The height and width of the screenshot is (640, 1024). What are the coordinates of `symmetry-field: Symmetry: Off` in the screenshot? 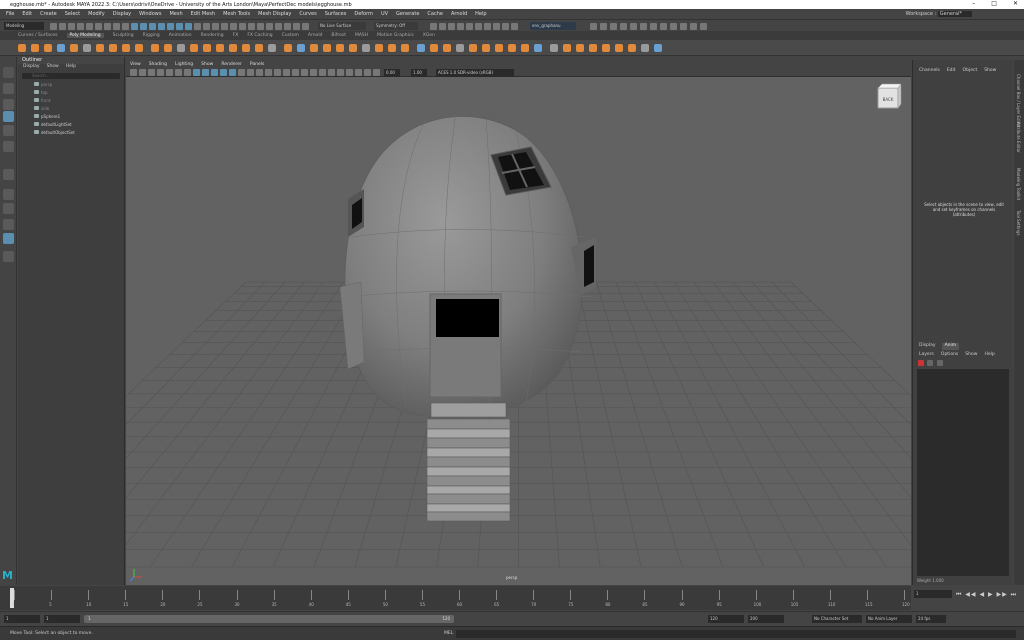 It's located at (396, 26).